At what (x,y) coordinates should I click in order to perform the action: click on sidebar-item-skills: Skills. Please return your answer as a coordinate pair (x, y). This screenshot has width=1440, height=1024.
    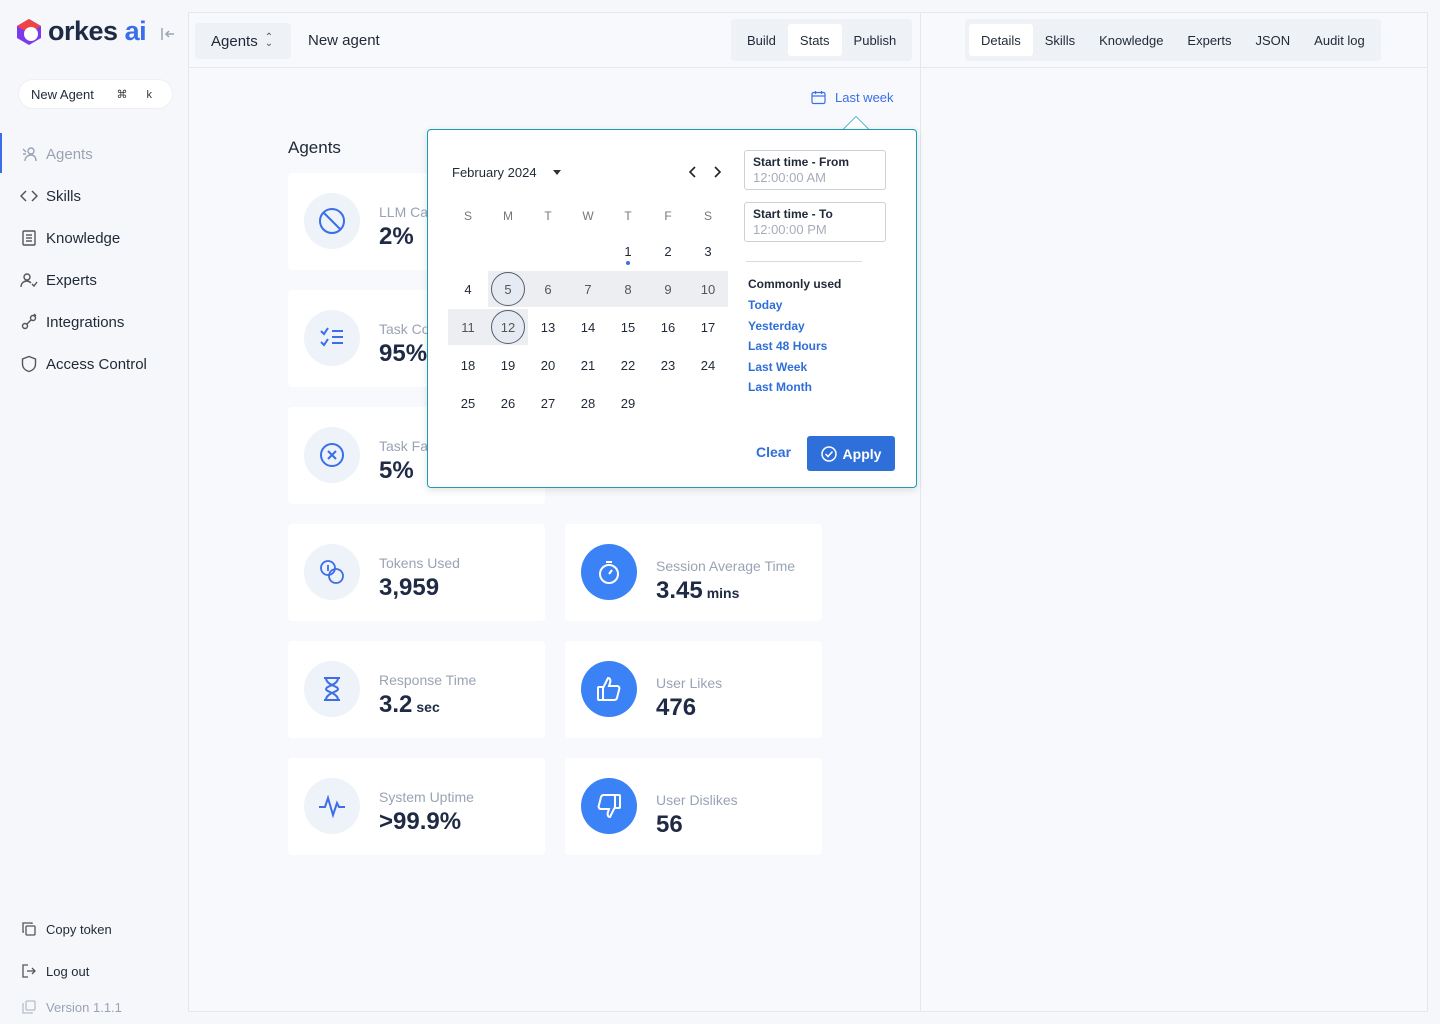
    Looking at the image, I should click on (94, 196).